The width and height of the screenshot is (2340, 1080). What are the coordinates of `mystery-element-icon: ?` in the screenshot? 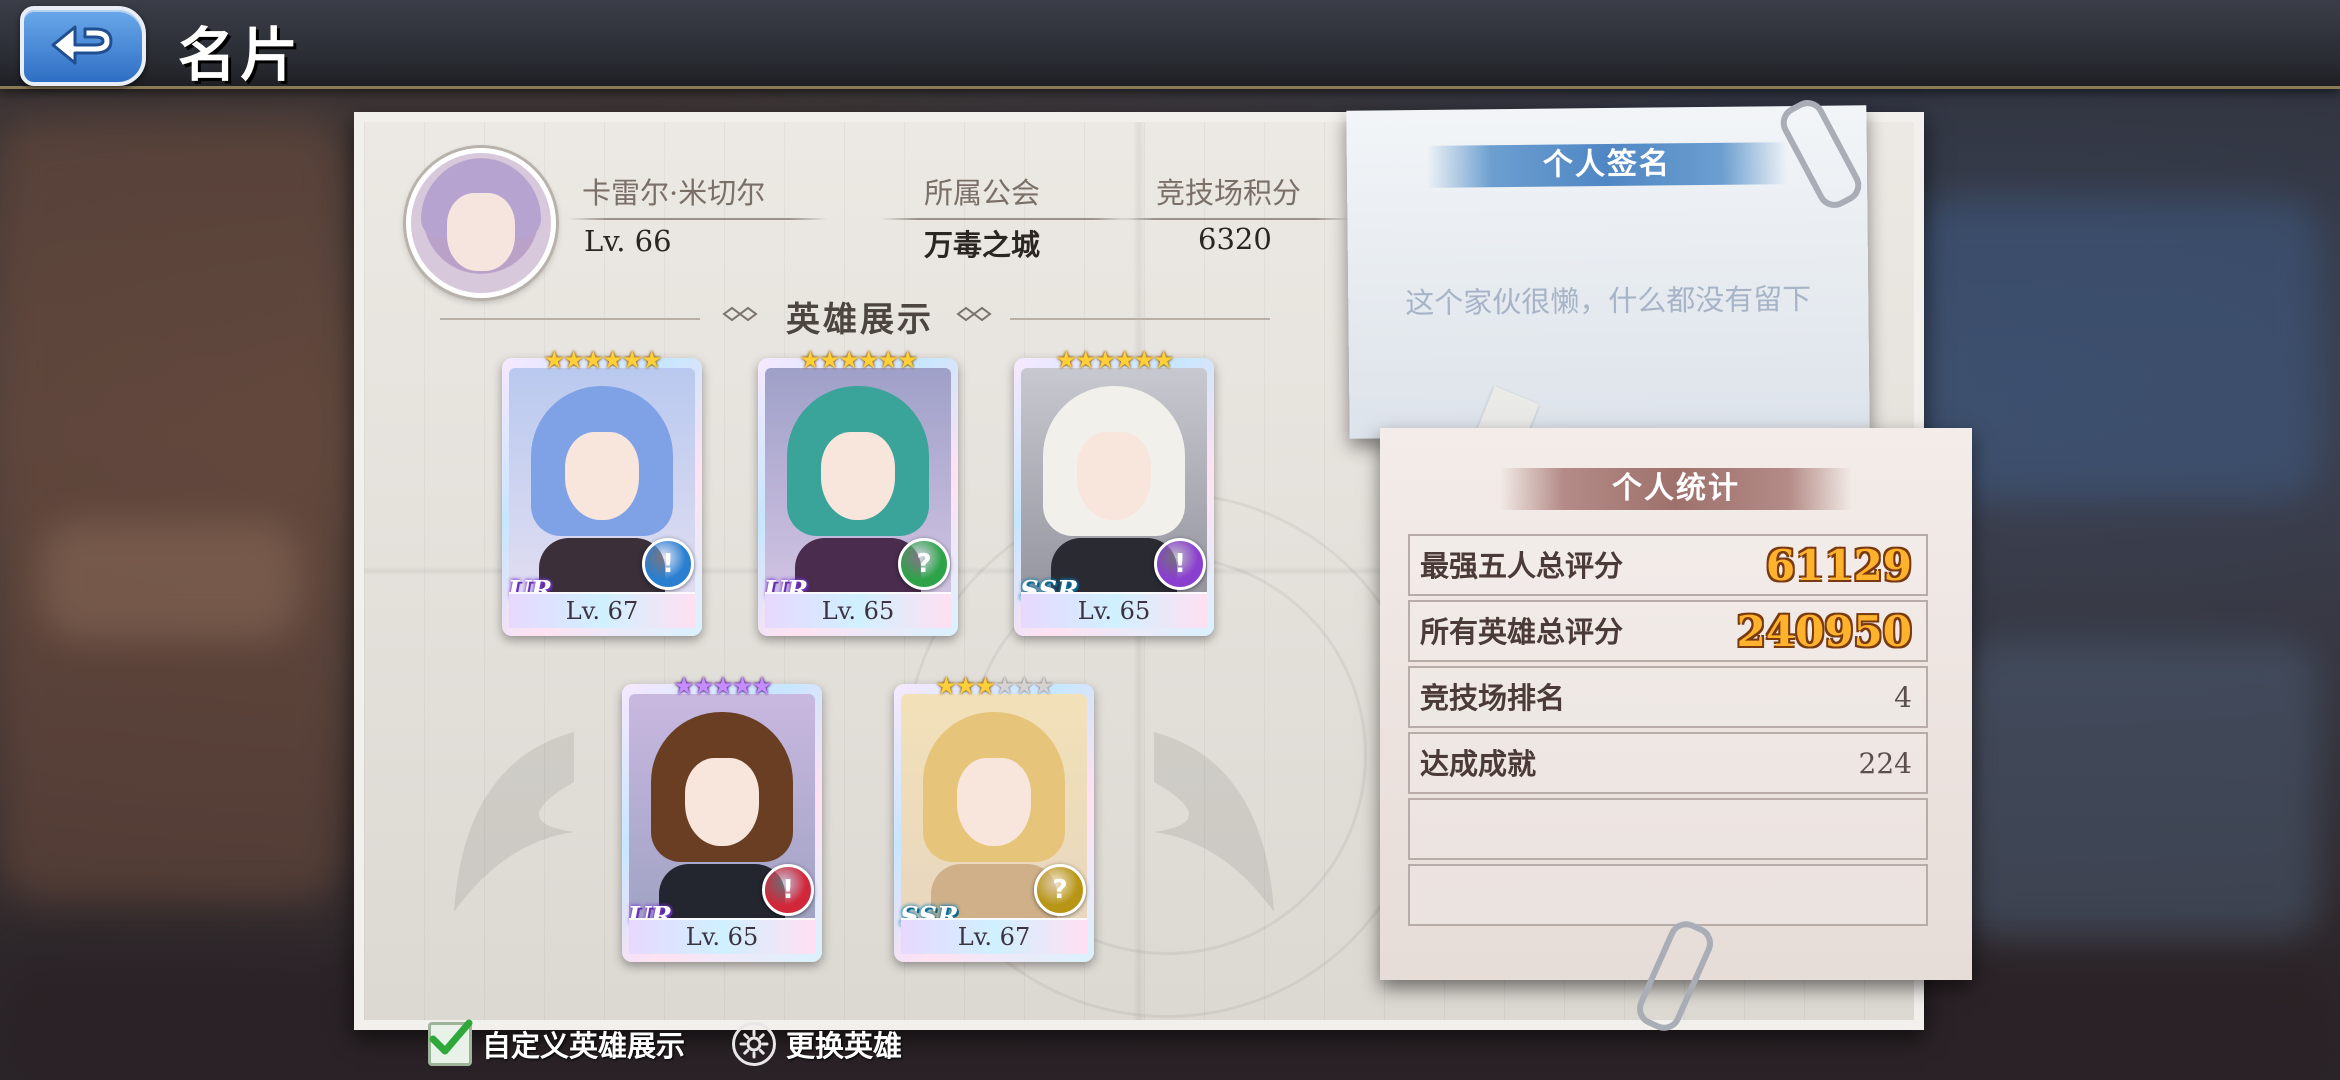 It's located at (924, 564).